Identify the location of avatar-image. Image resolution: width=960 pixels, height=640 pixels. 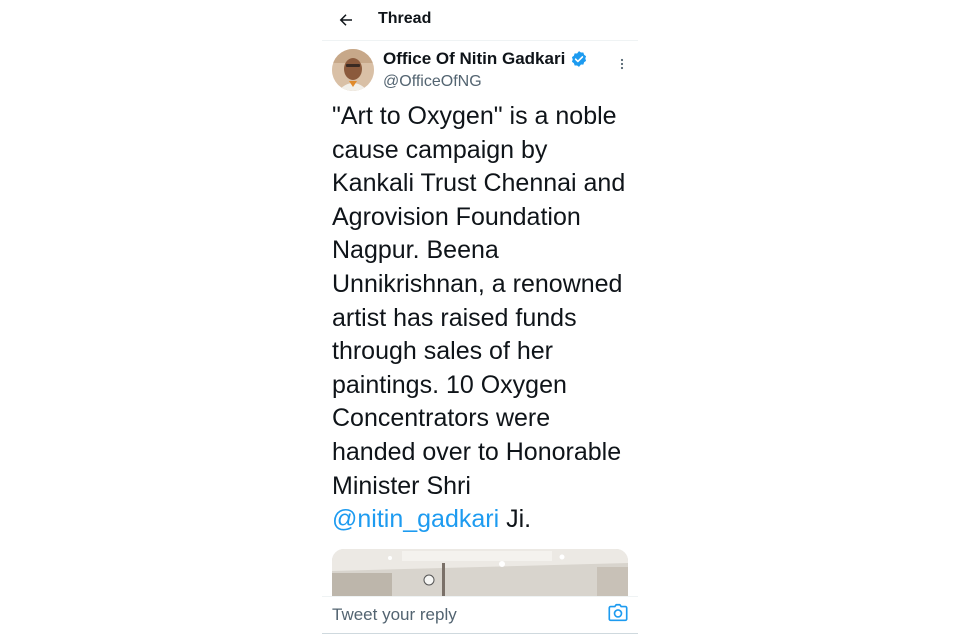
(353, 70).